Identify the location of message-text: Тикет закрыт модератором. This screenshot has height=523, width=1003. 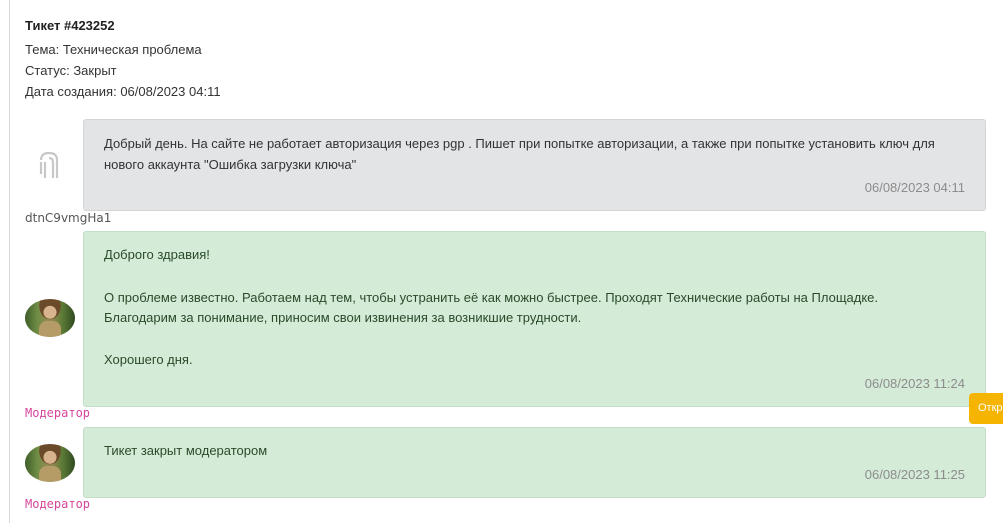
(186, 450).